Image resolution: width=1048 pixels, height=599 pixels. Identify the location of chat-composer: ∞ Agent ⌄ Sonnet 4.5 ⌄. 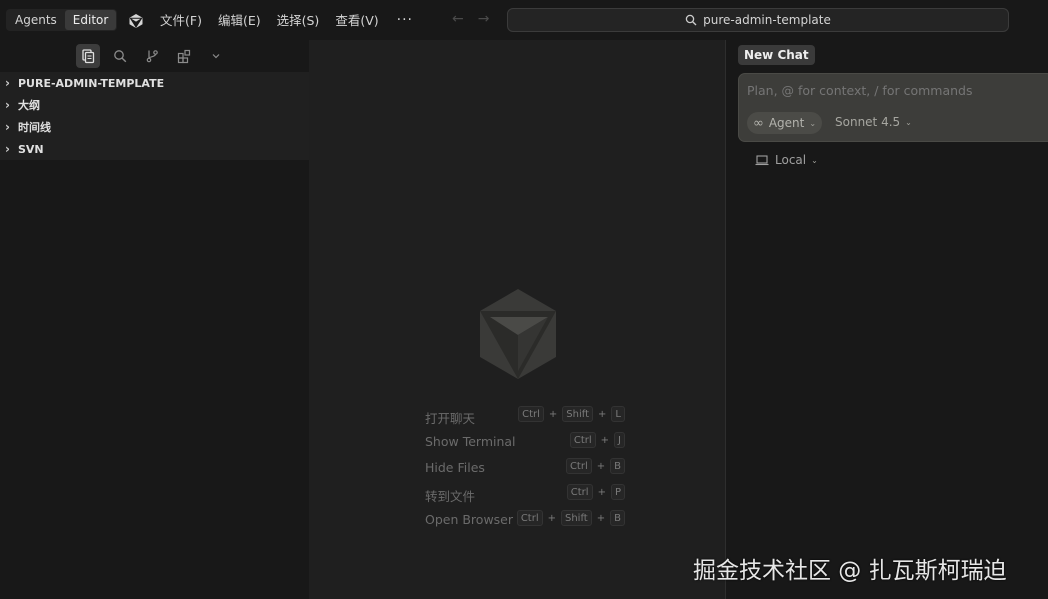
(893, 107).